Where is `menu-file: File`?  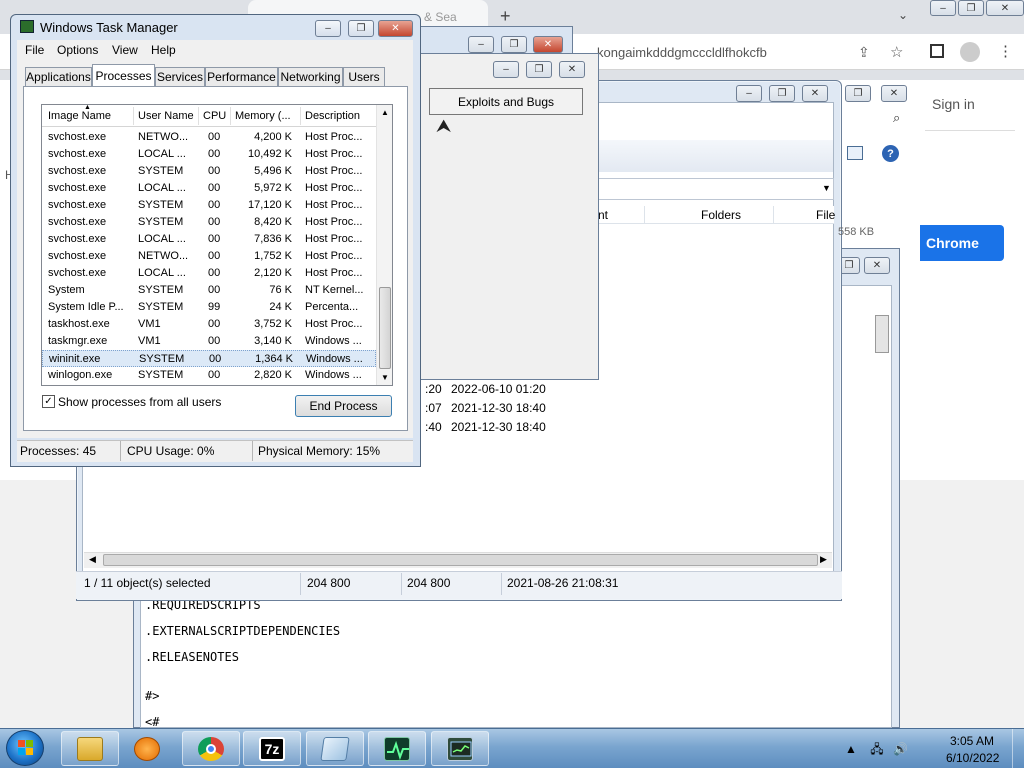
menu-file: File is located at coordinates (34, 50).